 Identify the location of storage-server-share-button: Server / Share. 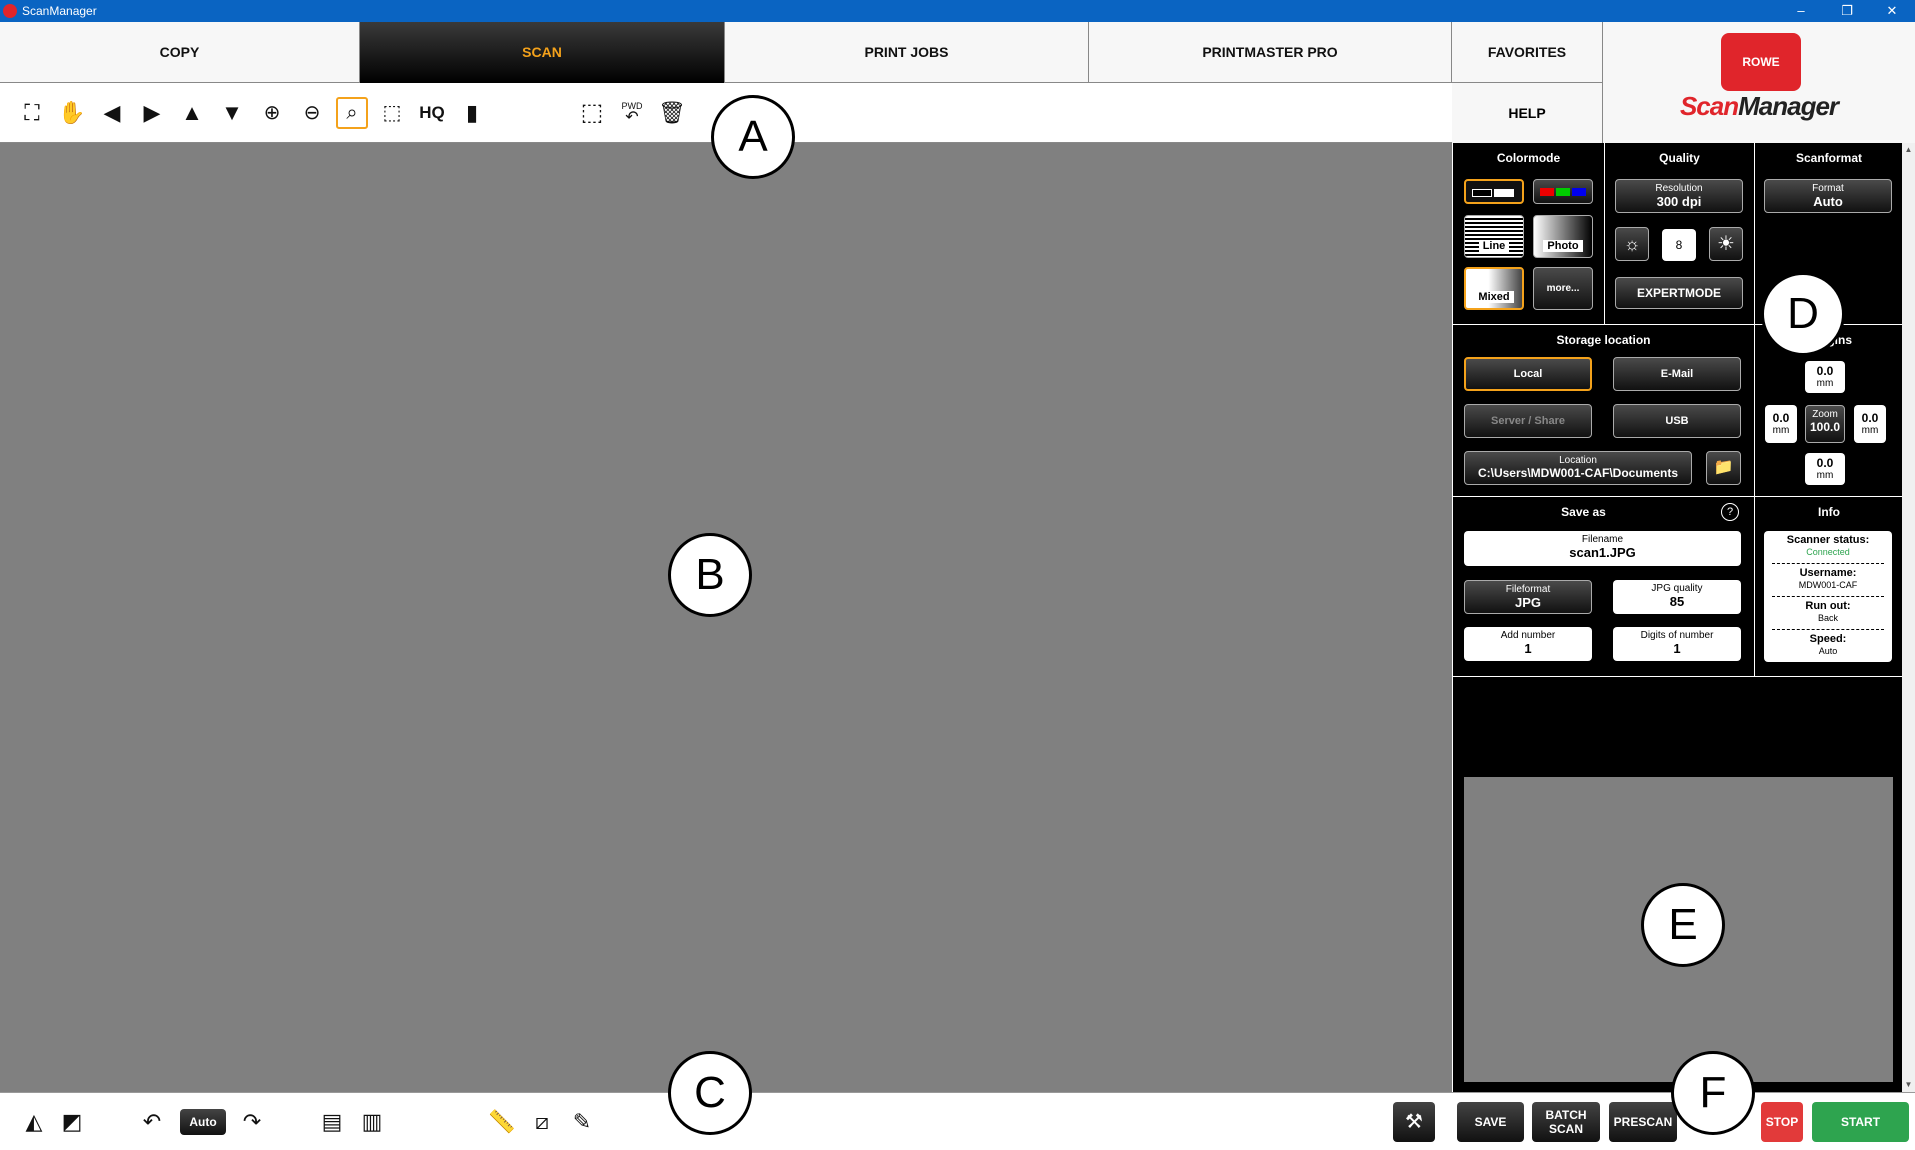
(1528, 421).